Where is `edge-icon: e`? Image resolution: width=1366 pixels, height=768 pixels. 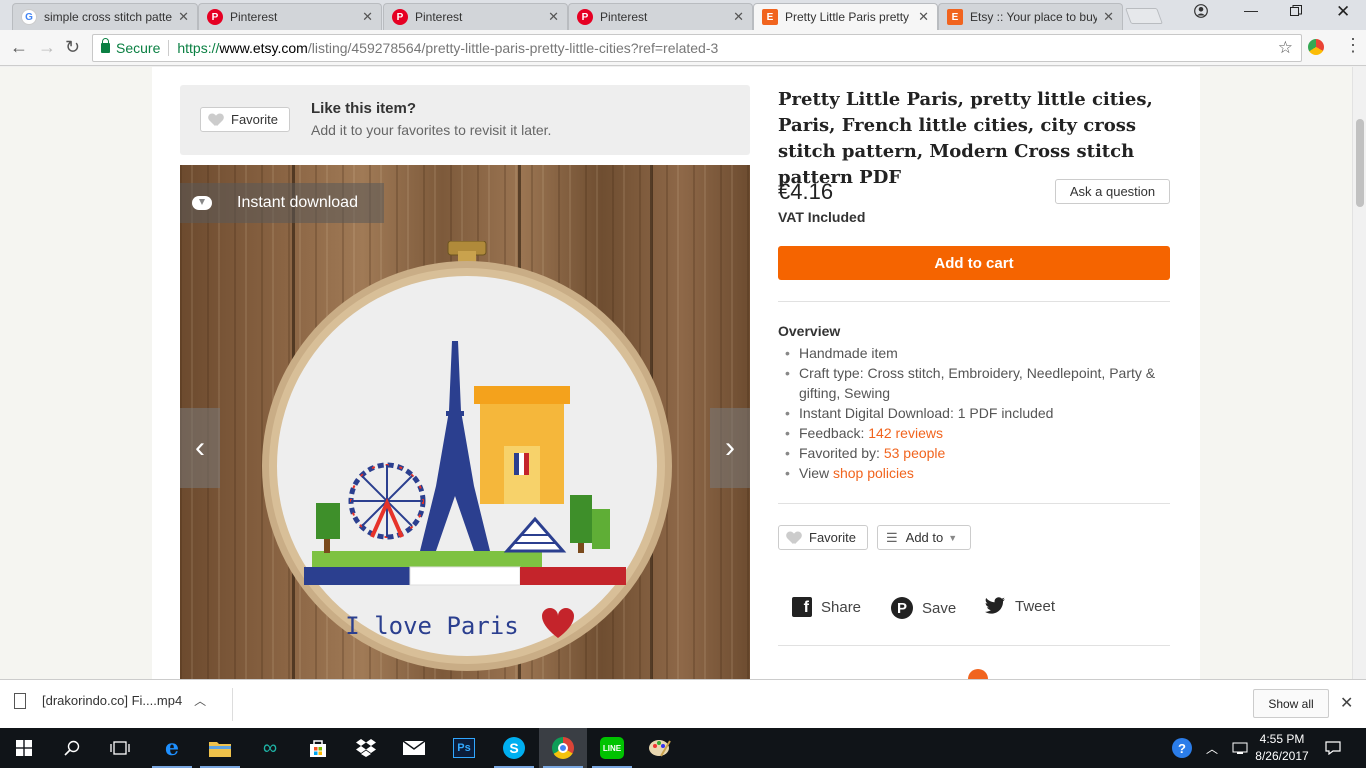
edge-icon: e is located at coordinates (172, 748).